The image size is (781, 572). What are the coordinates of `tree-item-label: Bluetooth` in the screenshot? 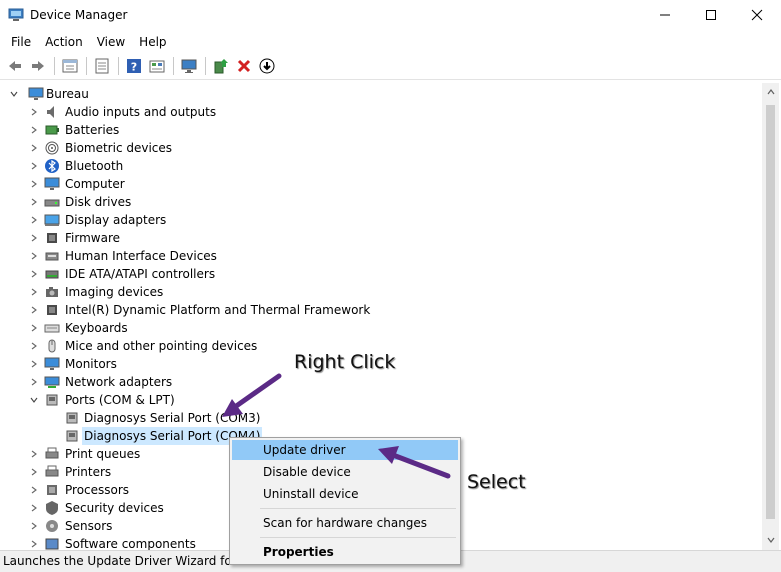 It's located at (94, 166).